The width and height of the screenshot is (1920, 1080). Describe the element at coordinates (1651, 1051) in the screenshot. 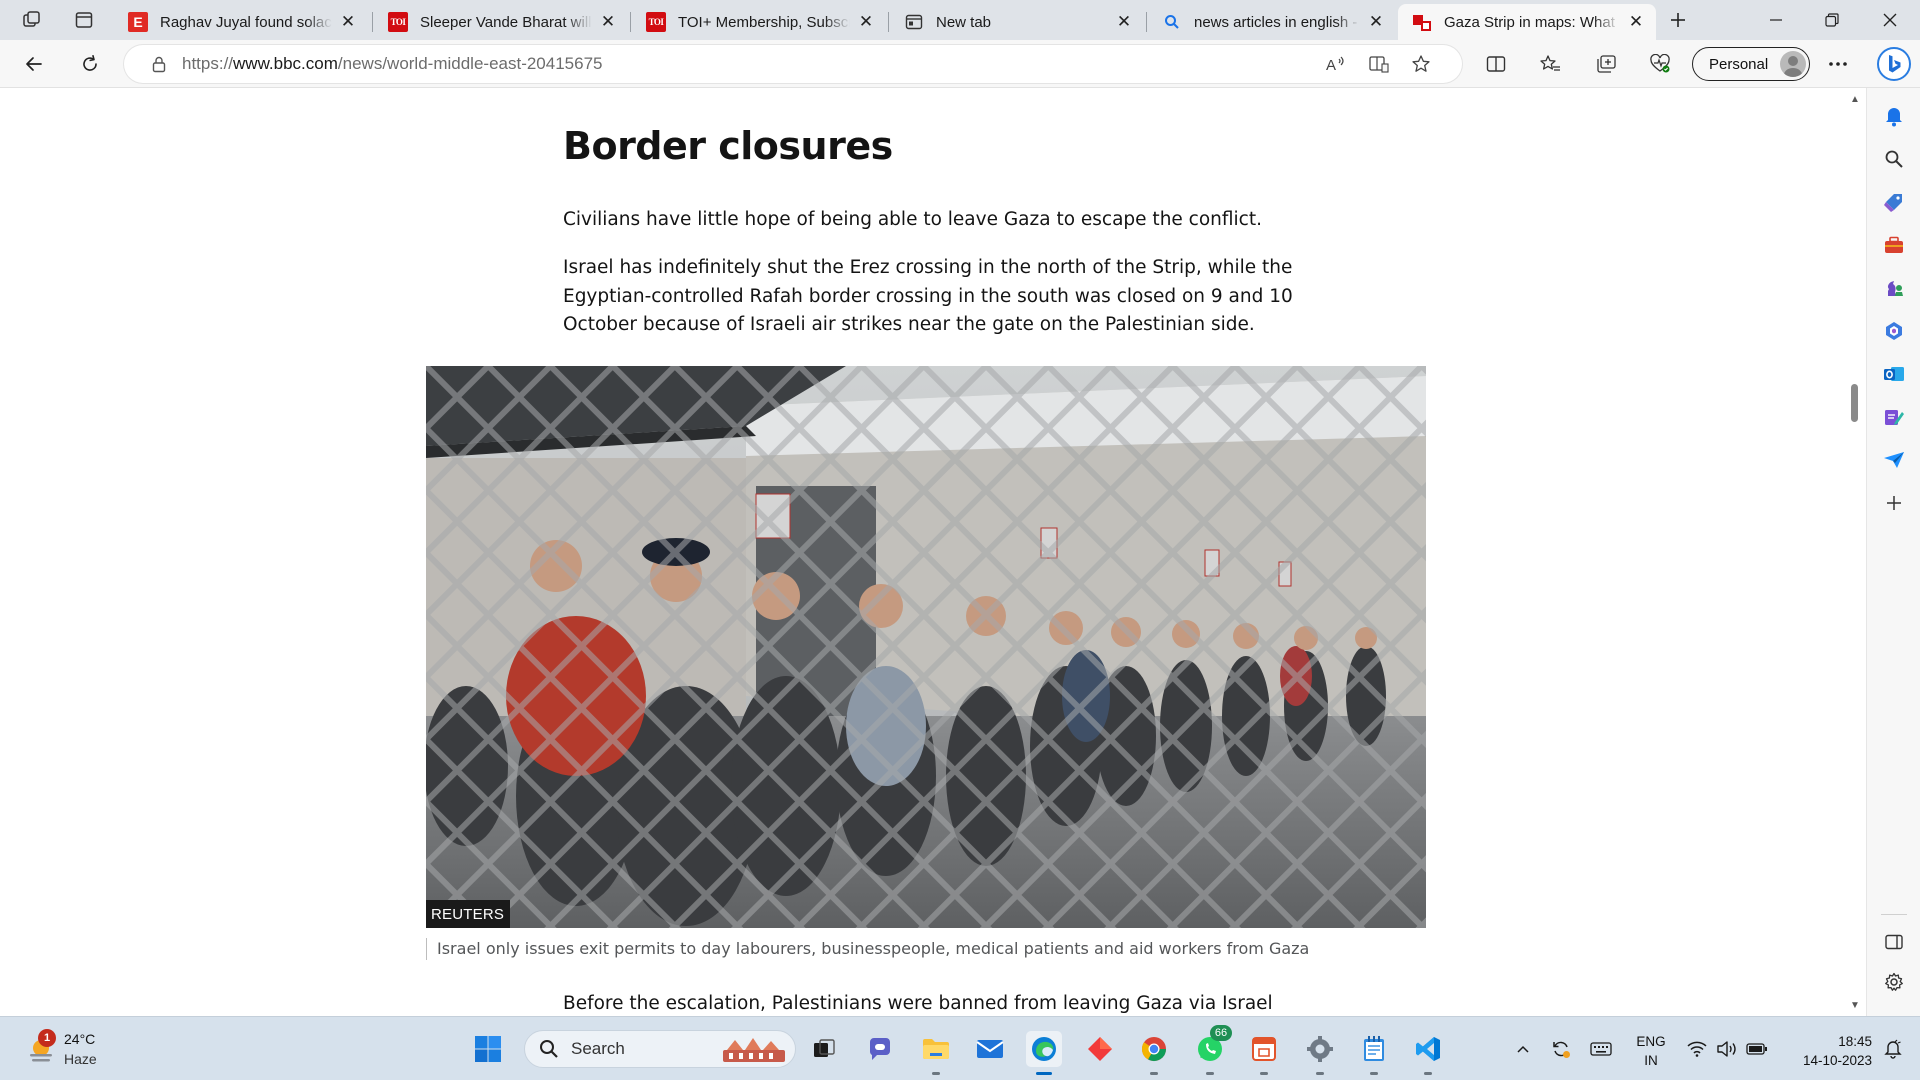

I see `input-language-indicator: ENG IN` at that location.